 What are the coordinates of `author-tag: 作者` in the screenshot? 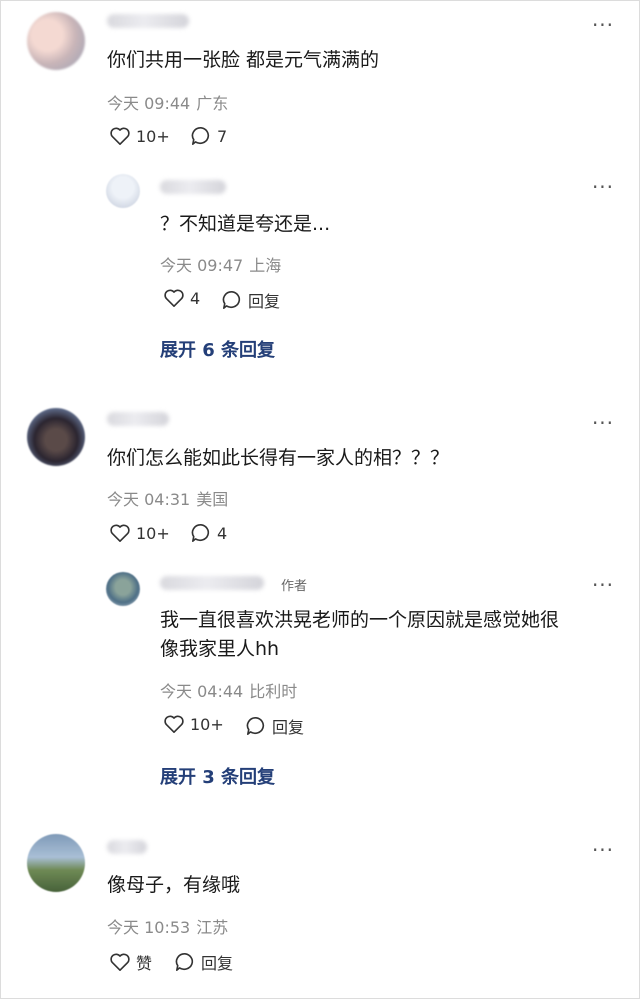 It's located at (294, 586).